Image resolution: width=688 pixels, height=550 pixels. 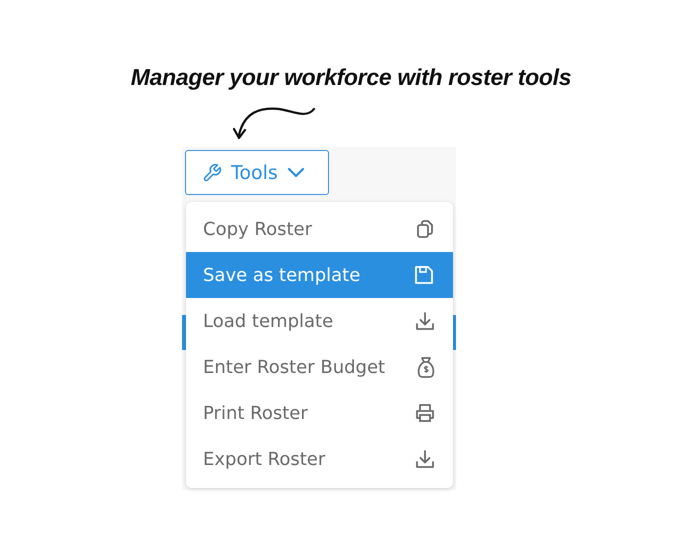 I want to click on chevron-icon, so click(x=295, y=172).